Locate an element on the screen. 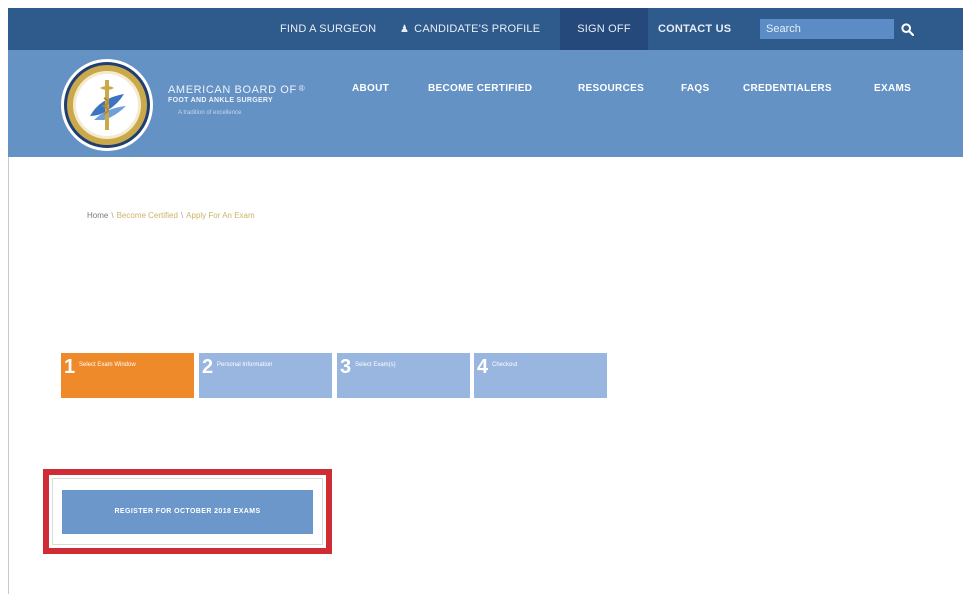 Image resolution: width=963 pixels, height=594 pixels. breadcrumb: Home \ Become Certified \ Apply For An Exam is located at coordinates (171, 215).